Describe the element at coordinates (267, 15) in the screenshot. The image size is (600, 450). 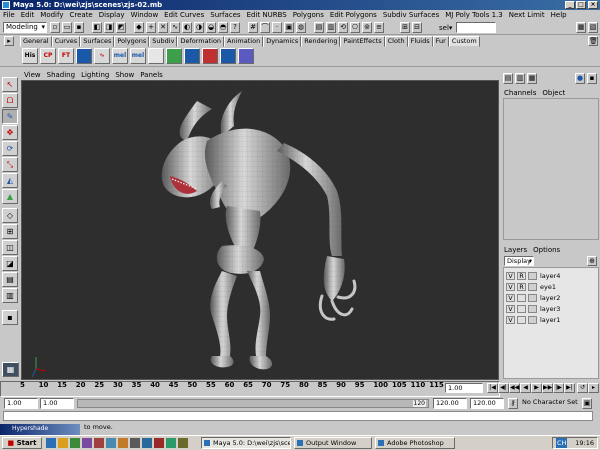
I see `menu-edit-nurbs: Edit NURBS` at that location.